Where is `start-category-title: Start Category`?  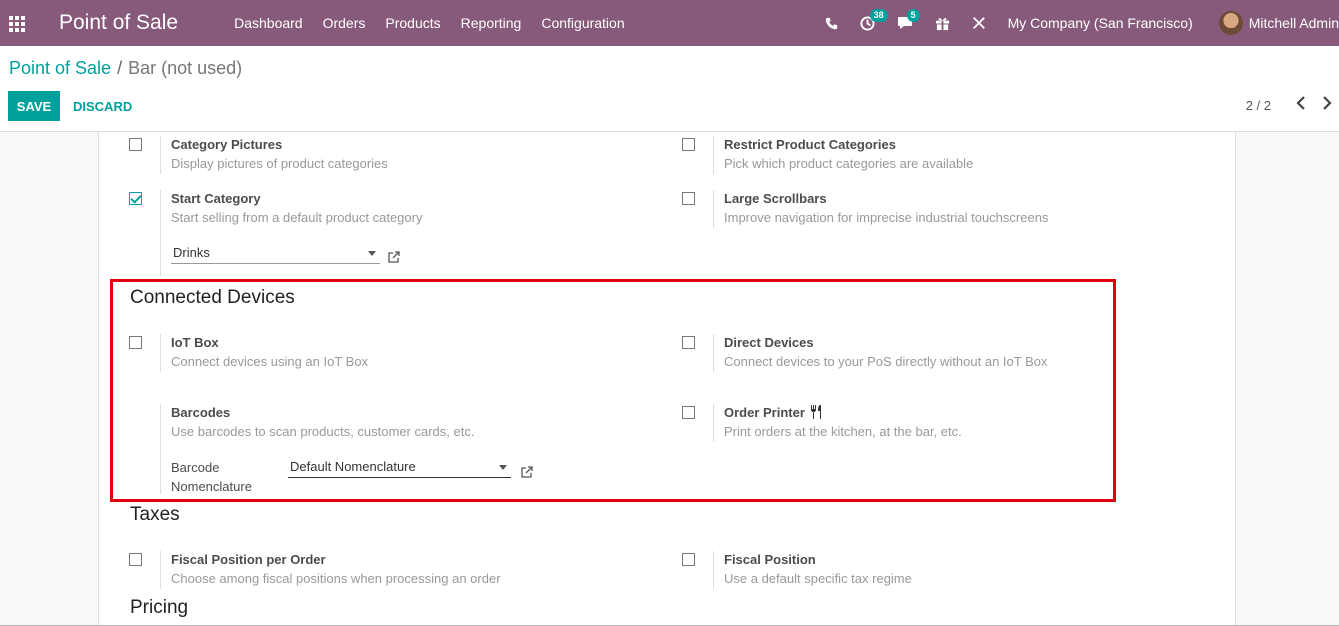 start-category-title: Start Category is located at coordinates (216, 198).